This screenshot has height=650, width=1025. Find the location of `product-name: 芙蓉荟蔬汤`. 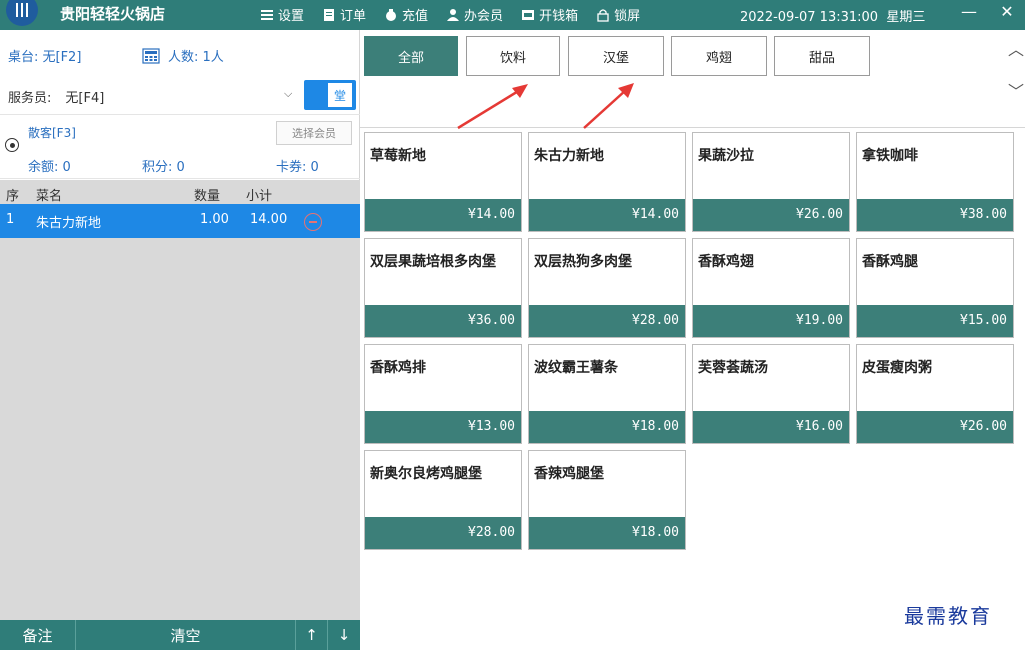

product-name: 芙蓉荟蔬汤 is located at coordinates (733, 368).